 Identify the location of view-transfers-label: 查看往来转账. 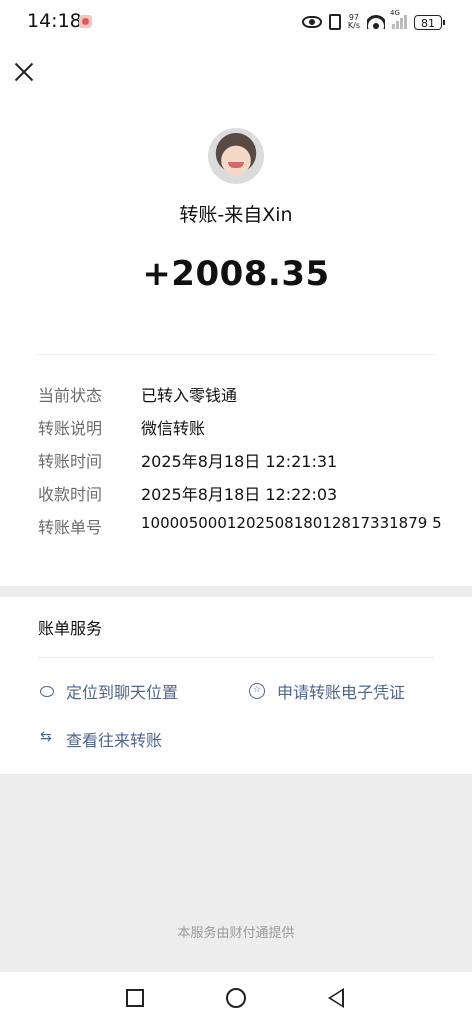
(114, 740).